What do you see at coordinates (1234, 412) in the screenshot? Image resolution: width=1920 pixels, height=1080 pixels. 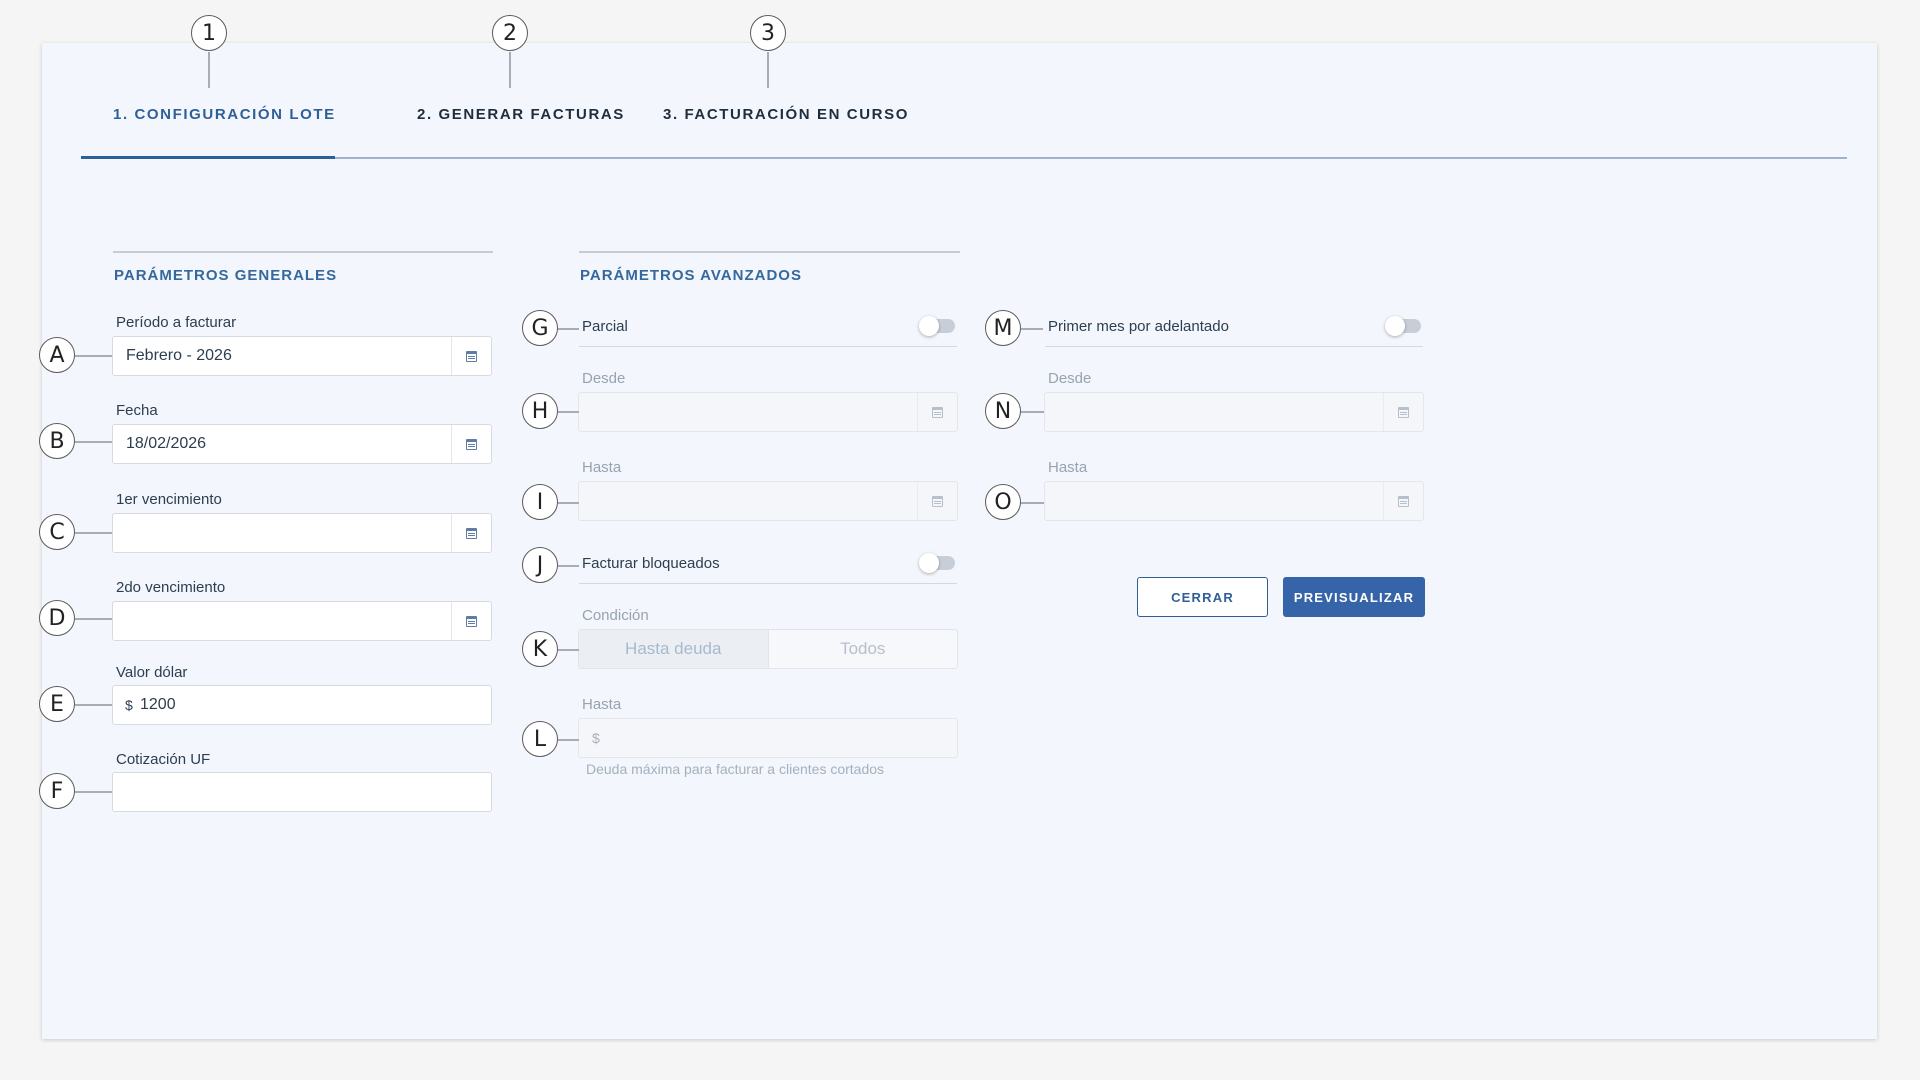 I see `adelantado-desde-field` at bounding box center [1234, 412].